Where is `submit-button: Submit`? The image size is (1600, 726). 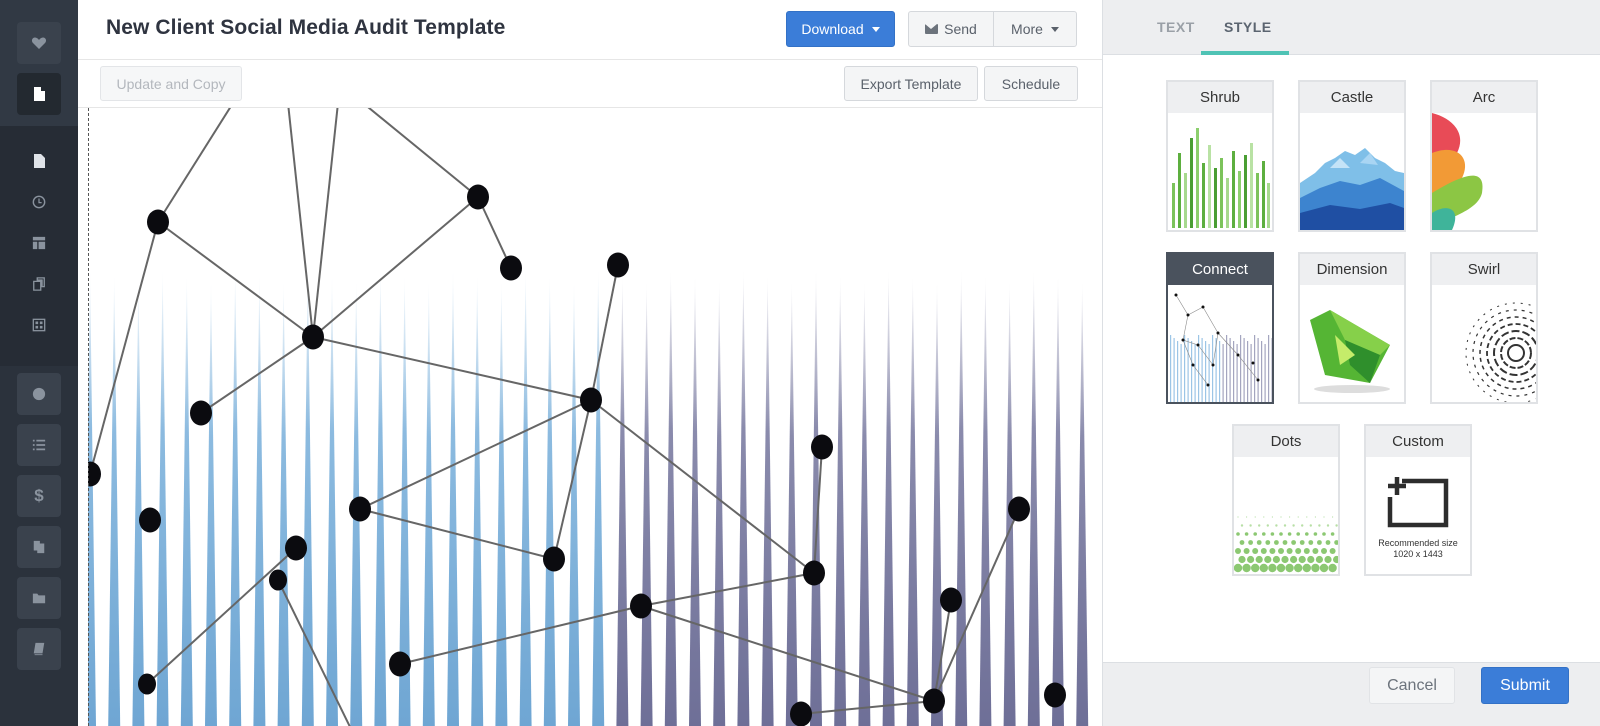 submit-button: Submit is located at coordinates (1525, 685).